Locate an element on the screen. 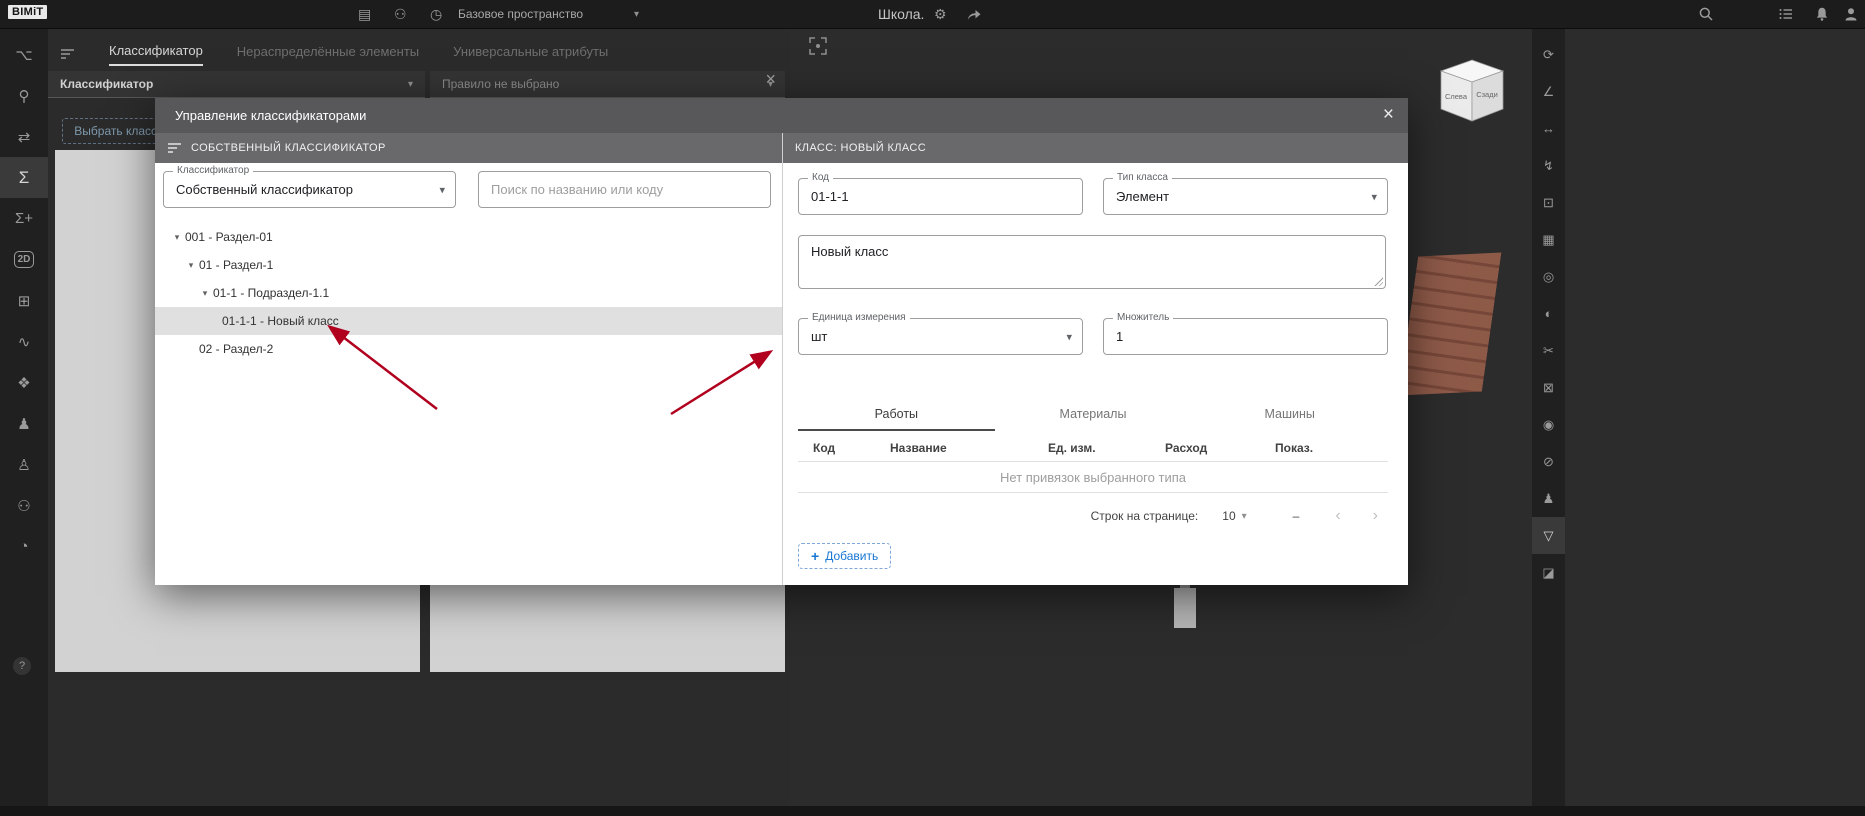  person-icon: ♟ is located at coordinates (24, 423).